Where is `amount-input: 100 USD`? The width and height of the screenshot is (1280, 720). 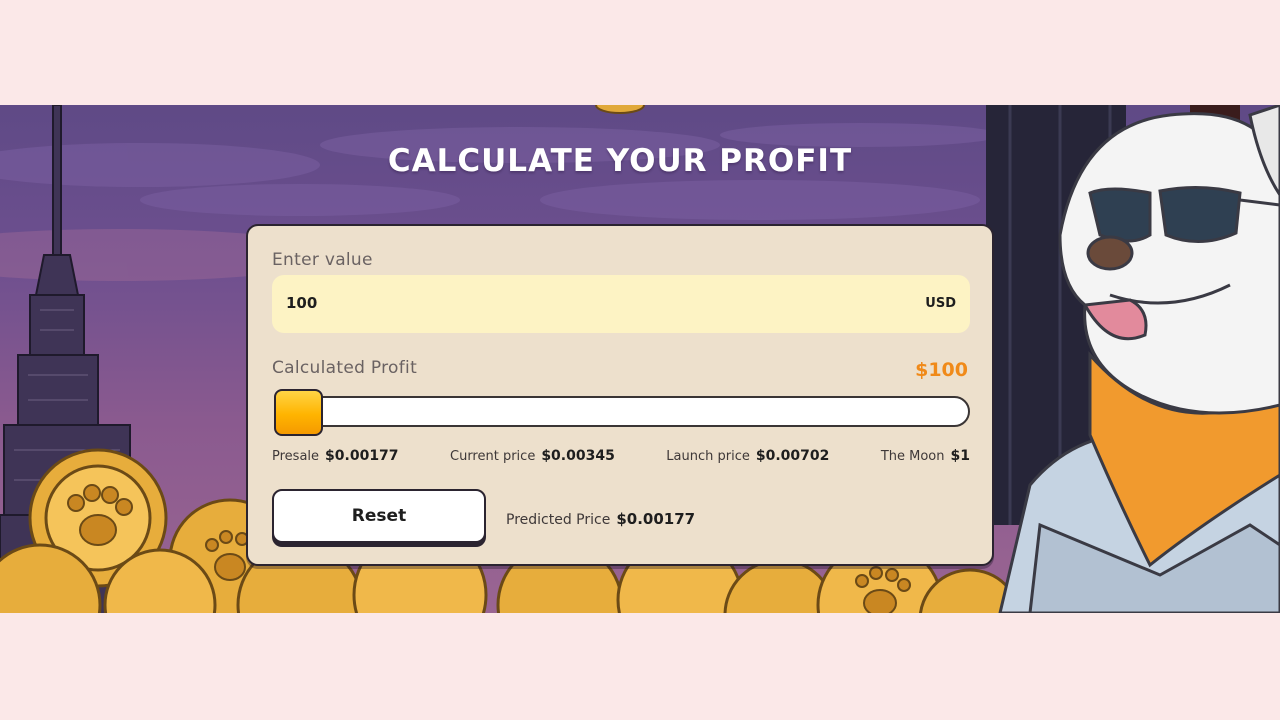 amount-input: 100 USD is located at coordinates (621, 304).